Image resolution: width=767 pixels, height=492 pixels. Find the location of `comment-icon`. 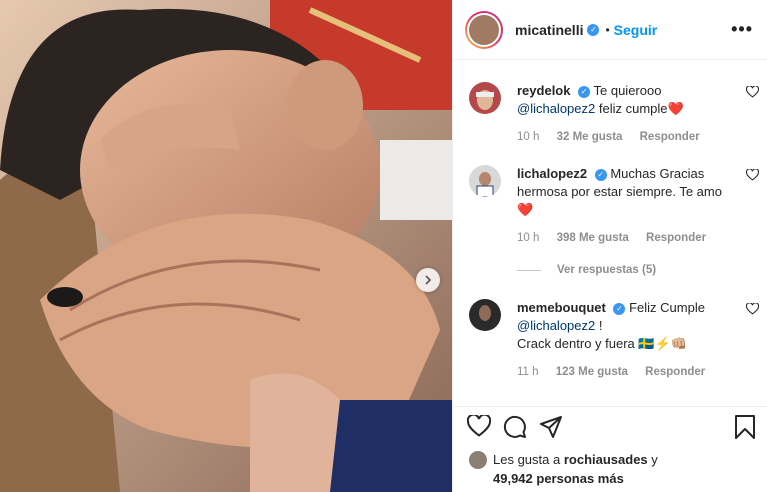

comment-icon is located at coordinates (515, 427).